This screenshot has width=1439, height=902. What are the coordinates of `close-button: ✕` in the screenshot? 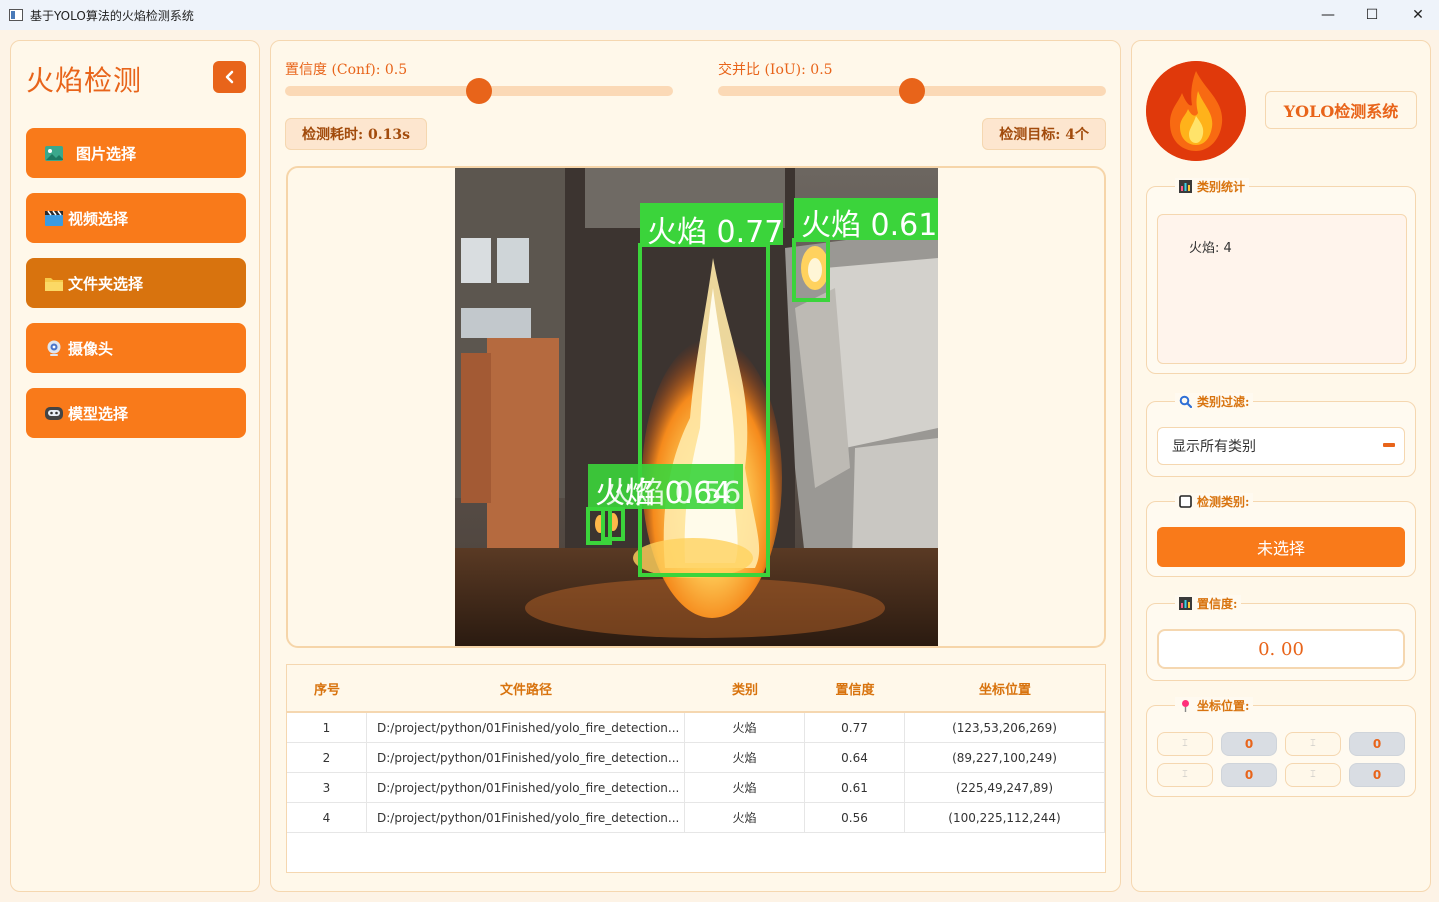 It's located at (1417, 15).